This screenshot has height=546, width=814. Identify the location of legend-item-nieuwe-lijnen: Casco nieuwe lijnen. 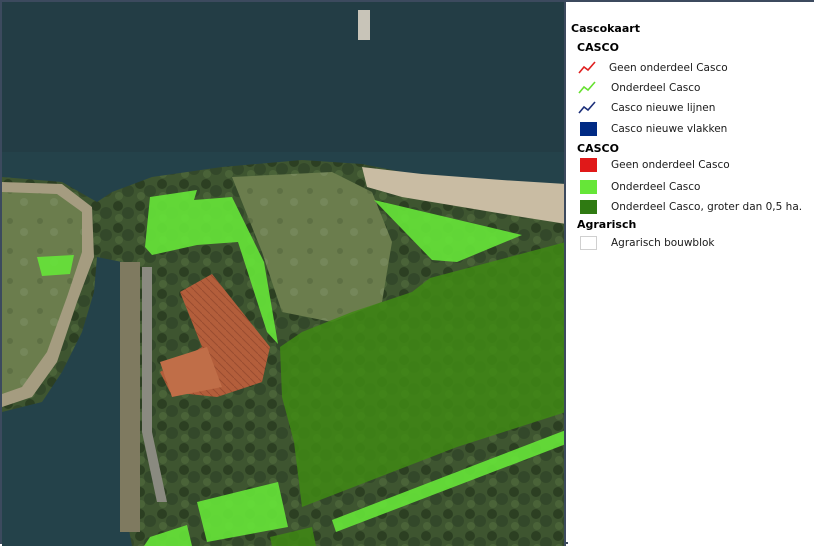
(695, 109).